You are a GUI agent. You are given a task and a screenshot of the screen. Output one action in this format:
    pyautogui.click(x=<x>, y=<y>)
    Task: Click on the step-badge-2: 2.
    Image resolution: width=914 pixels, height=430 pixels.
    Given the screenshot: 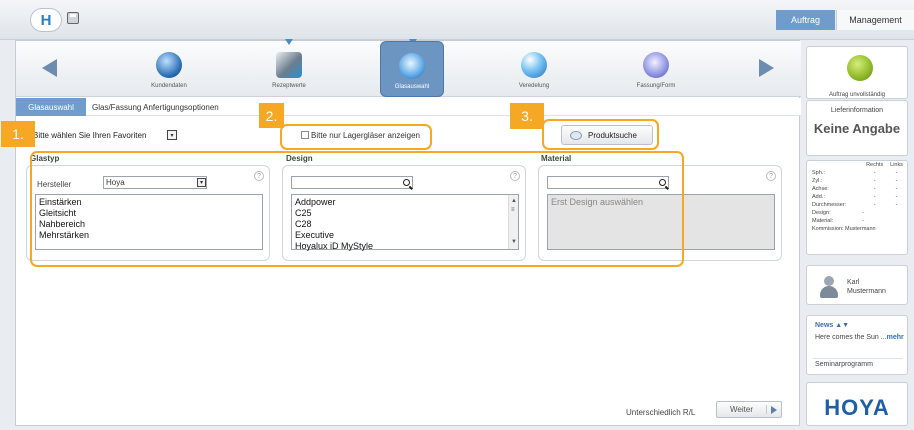 What is the action you would take?
    pyautogui.click(x=271, y=115)
    